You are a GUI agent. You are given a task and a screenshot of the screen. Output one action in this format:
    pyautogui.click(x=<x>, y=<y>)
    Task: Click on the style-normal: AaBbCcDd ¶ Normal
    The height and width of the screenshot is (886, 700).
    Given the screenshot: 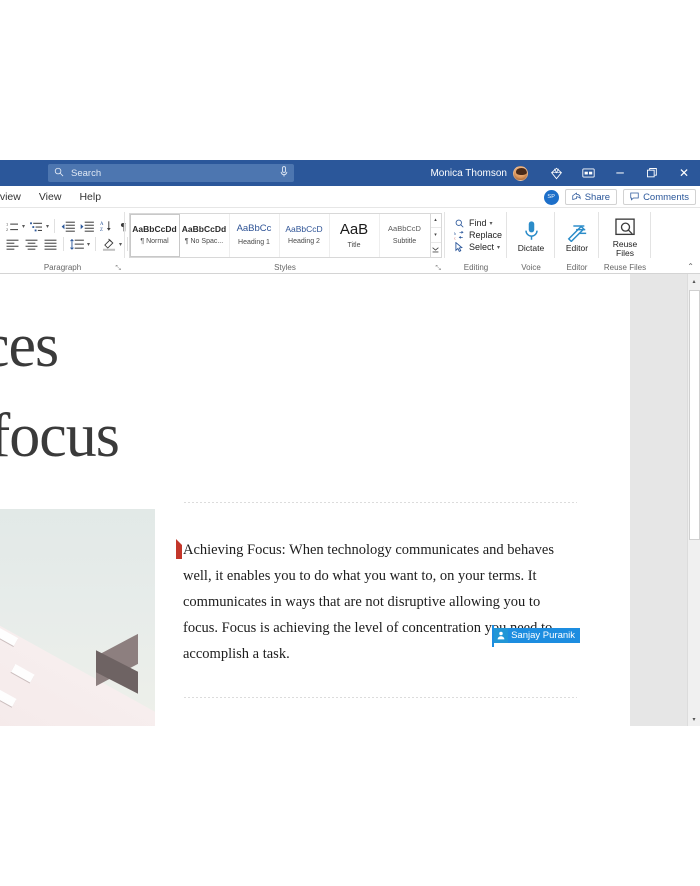 What is the action you would take?
    pyautogui.click(x=154, y=235)
    